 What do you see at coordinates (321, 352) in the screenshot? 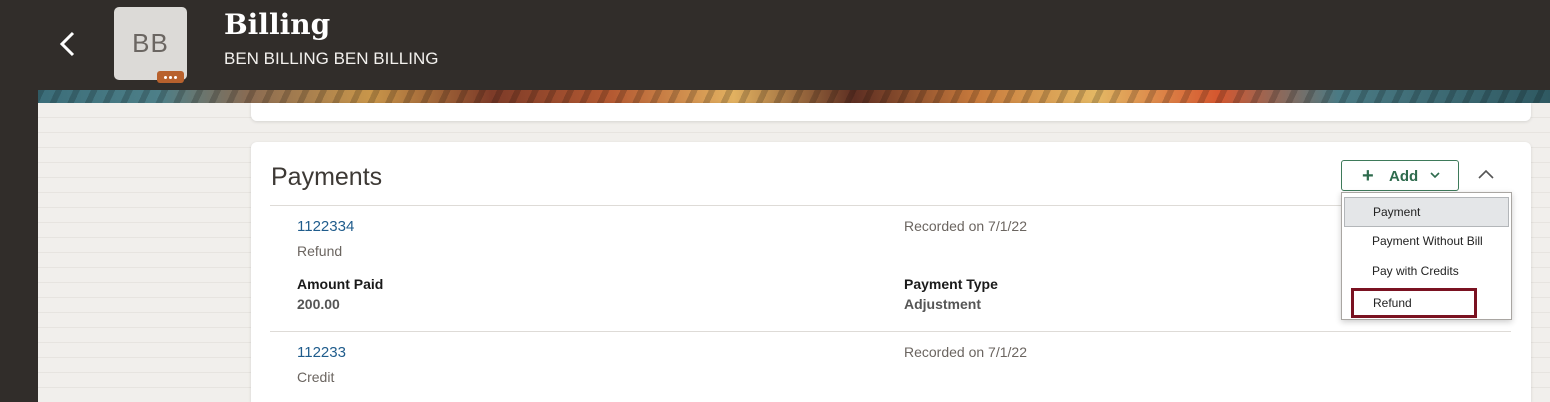
I see `payment-id-link: 112233` at bounding box center [321, 352].